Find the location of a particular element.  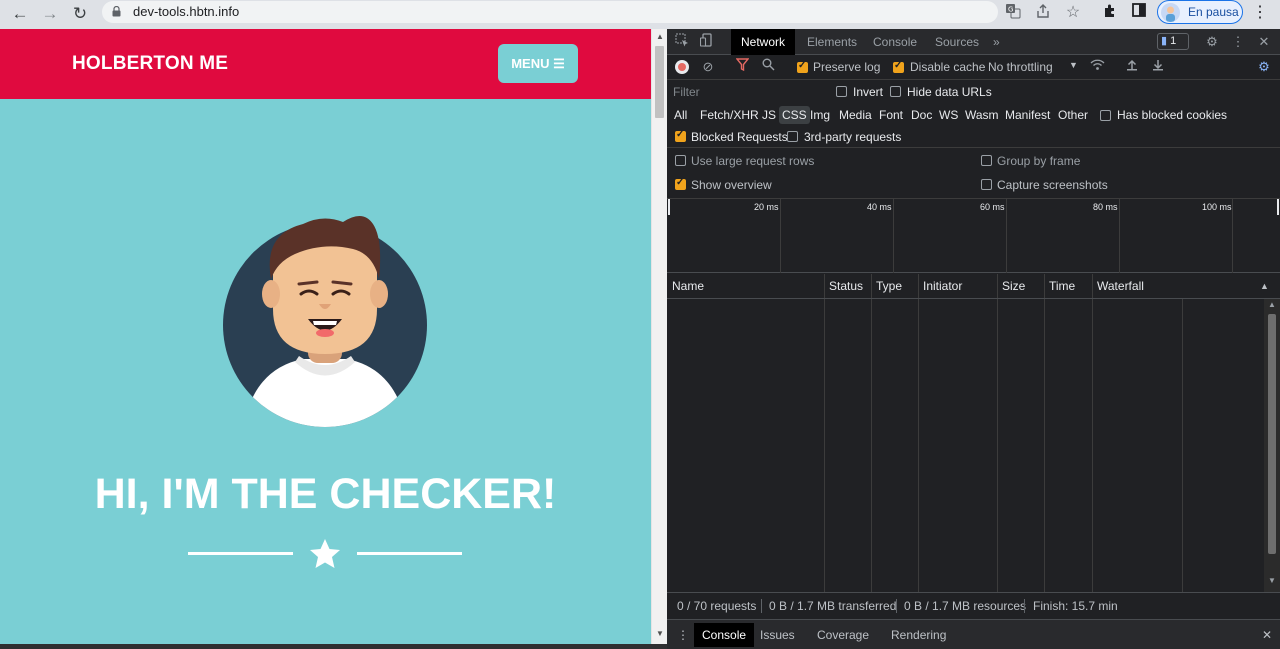

has-blocked-cookies-checkbox is located at coordinates (1105, 115).